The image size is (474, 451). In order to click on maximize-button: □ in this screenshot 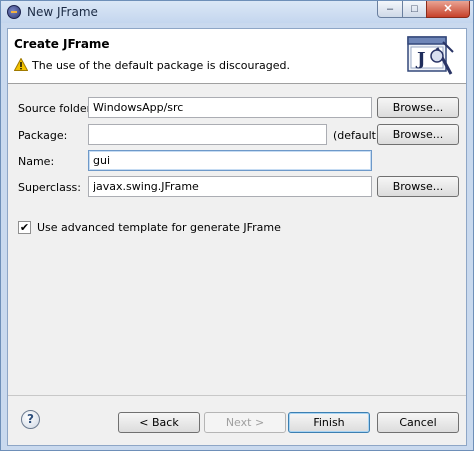, I will do `click(414, 9)`.